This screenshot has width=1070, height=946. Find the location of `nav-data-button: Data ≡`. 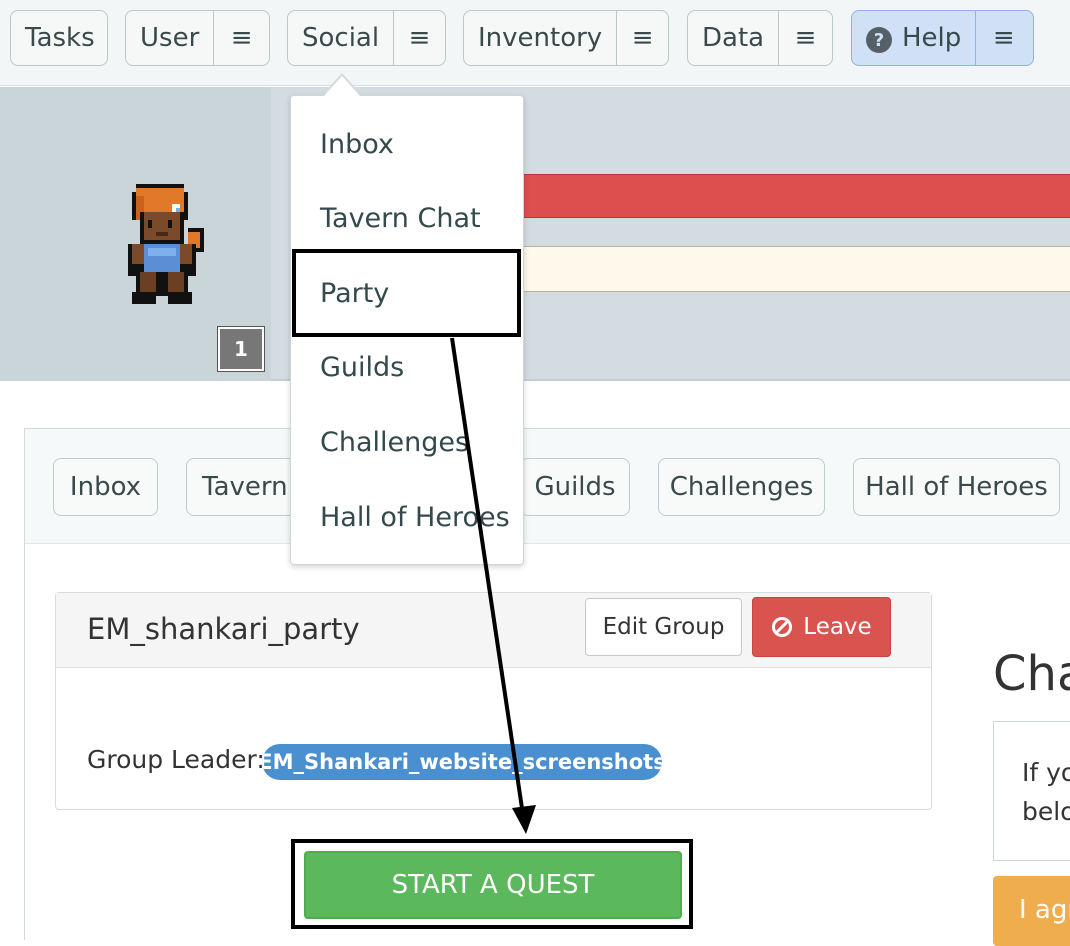

nav-data-button: Data ≡ is located at coordinates (760, 38).